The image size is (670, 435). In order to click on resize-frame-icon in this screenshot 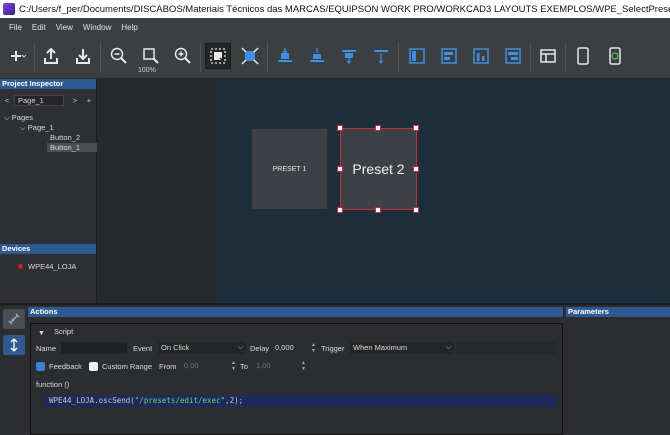, I will do `click(250, 56)`.